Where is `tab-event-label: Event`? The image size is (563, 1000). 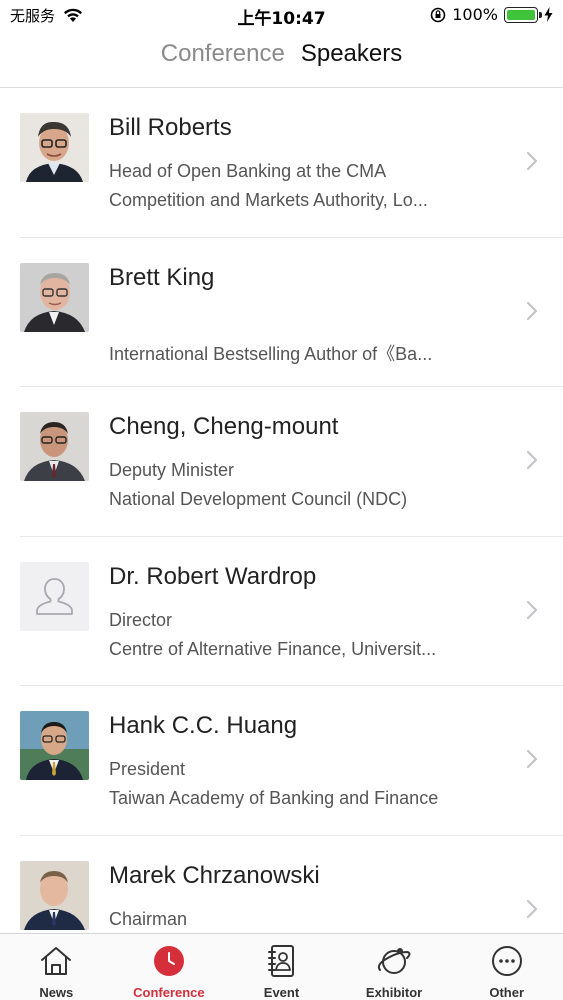 tab-event-label: Event is located at coordinates (281, 992).